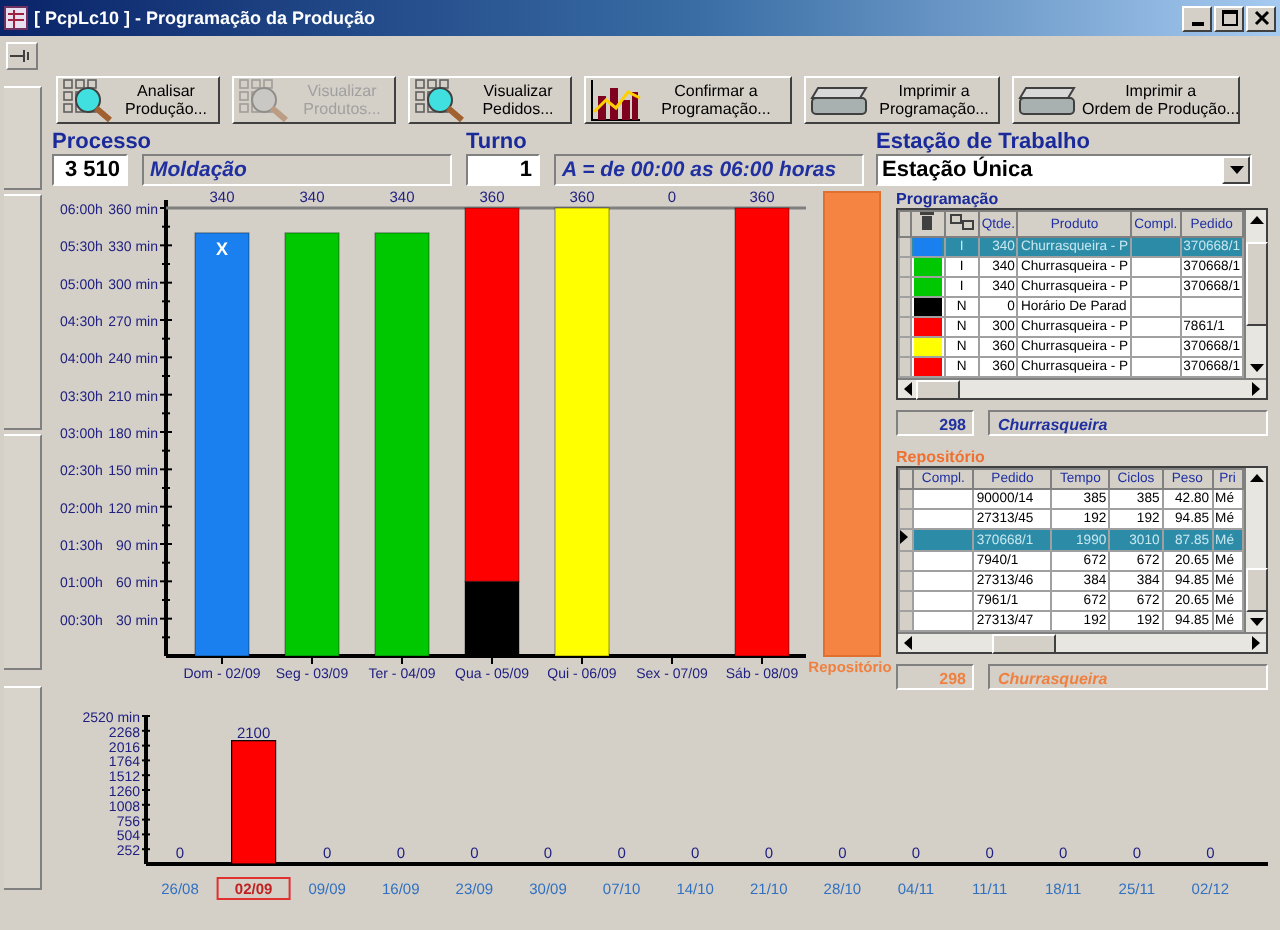 This screenshot has width=1280, height=930. What do you see at coordinates (1197, 18) in the screenshot?
I see `minimize-button` at bounding box center [1197, 18].